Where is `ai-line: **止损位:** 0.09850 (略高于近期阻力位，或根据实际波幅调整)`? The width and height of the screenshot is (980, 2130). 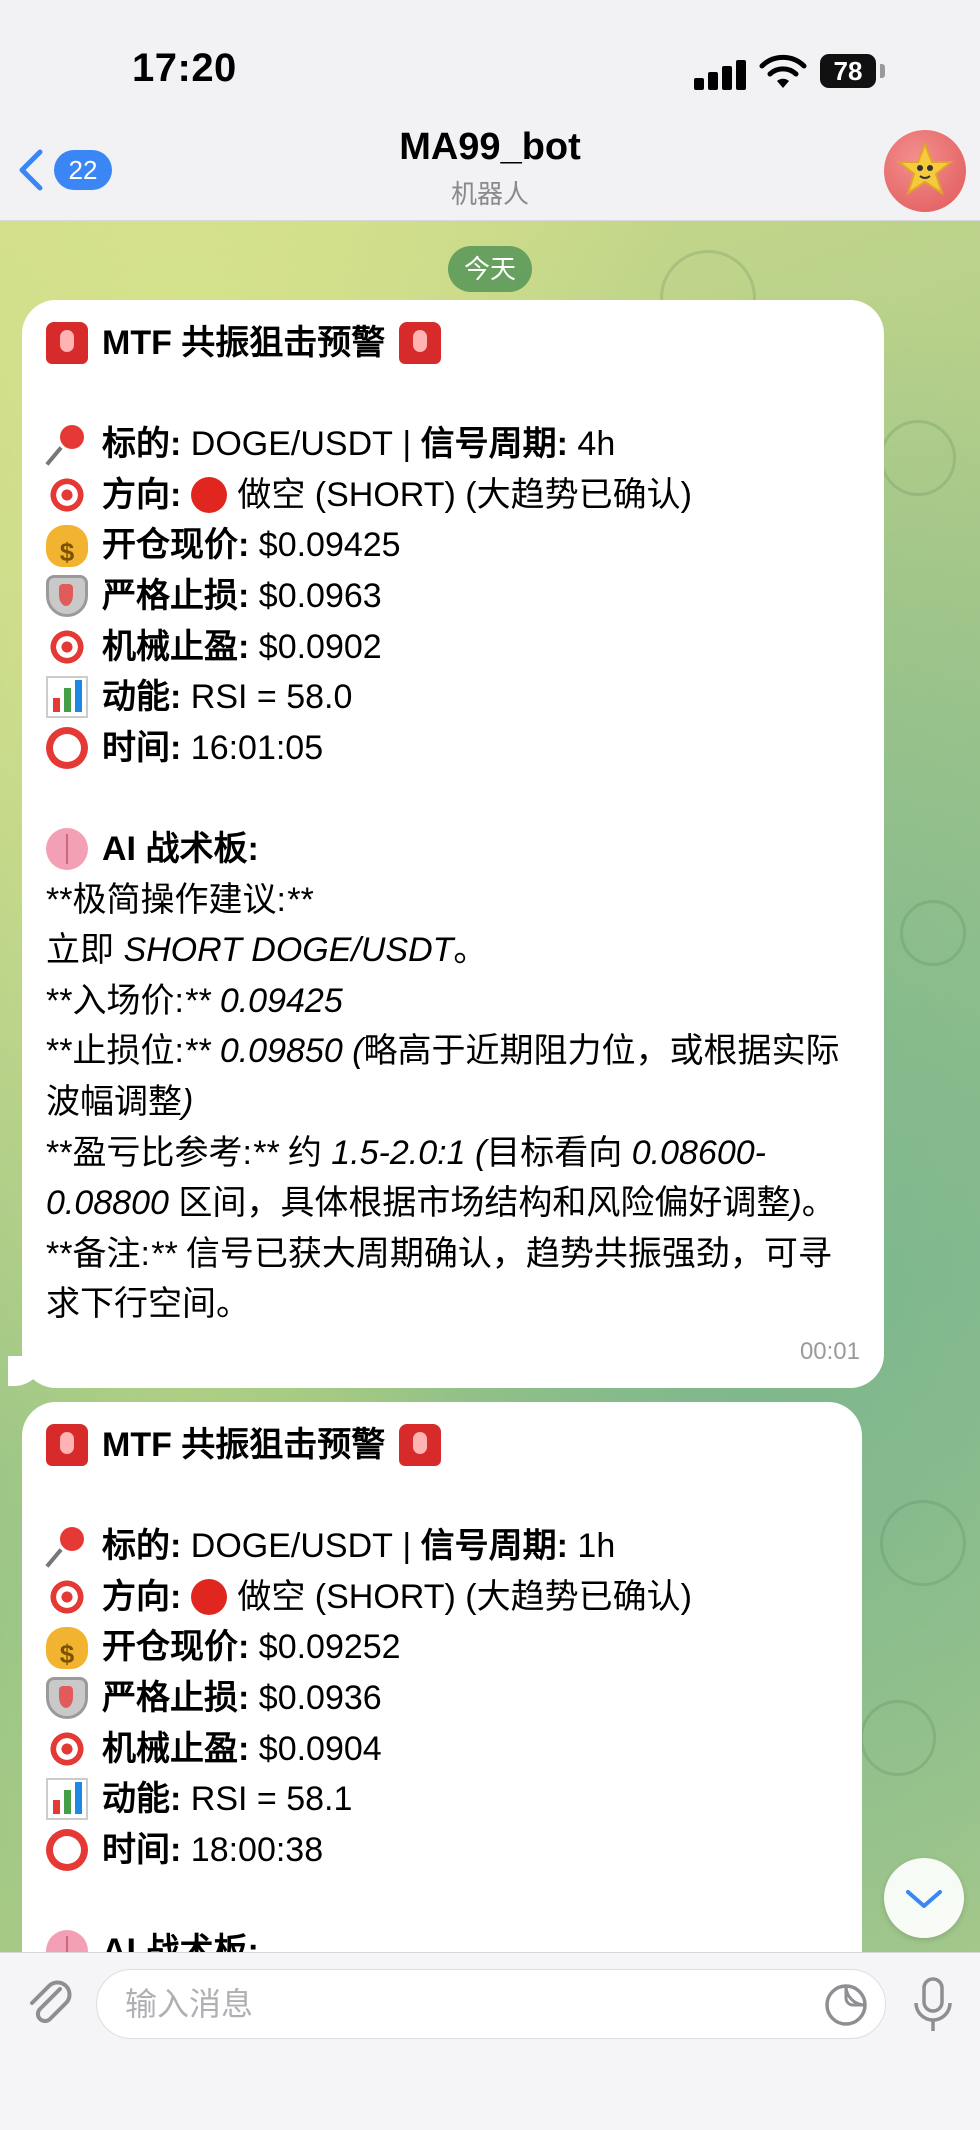
ai-line: **止损位:** 0.09850 (略高于近期阻力位，或根据实际波幅调整) is located at coordinates (443, 1076).